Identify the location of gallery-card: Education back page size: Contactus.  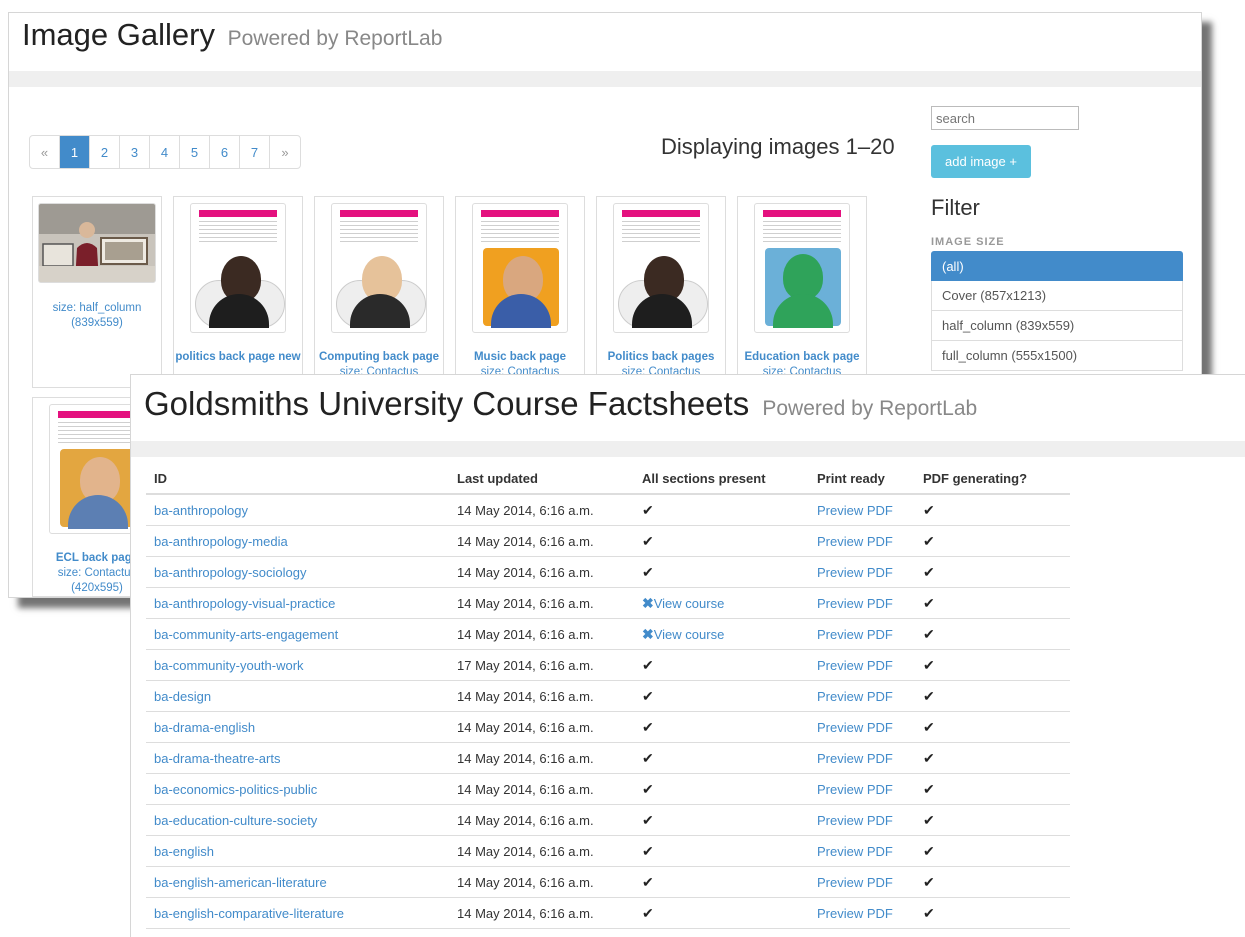
(802, 292).